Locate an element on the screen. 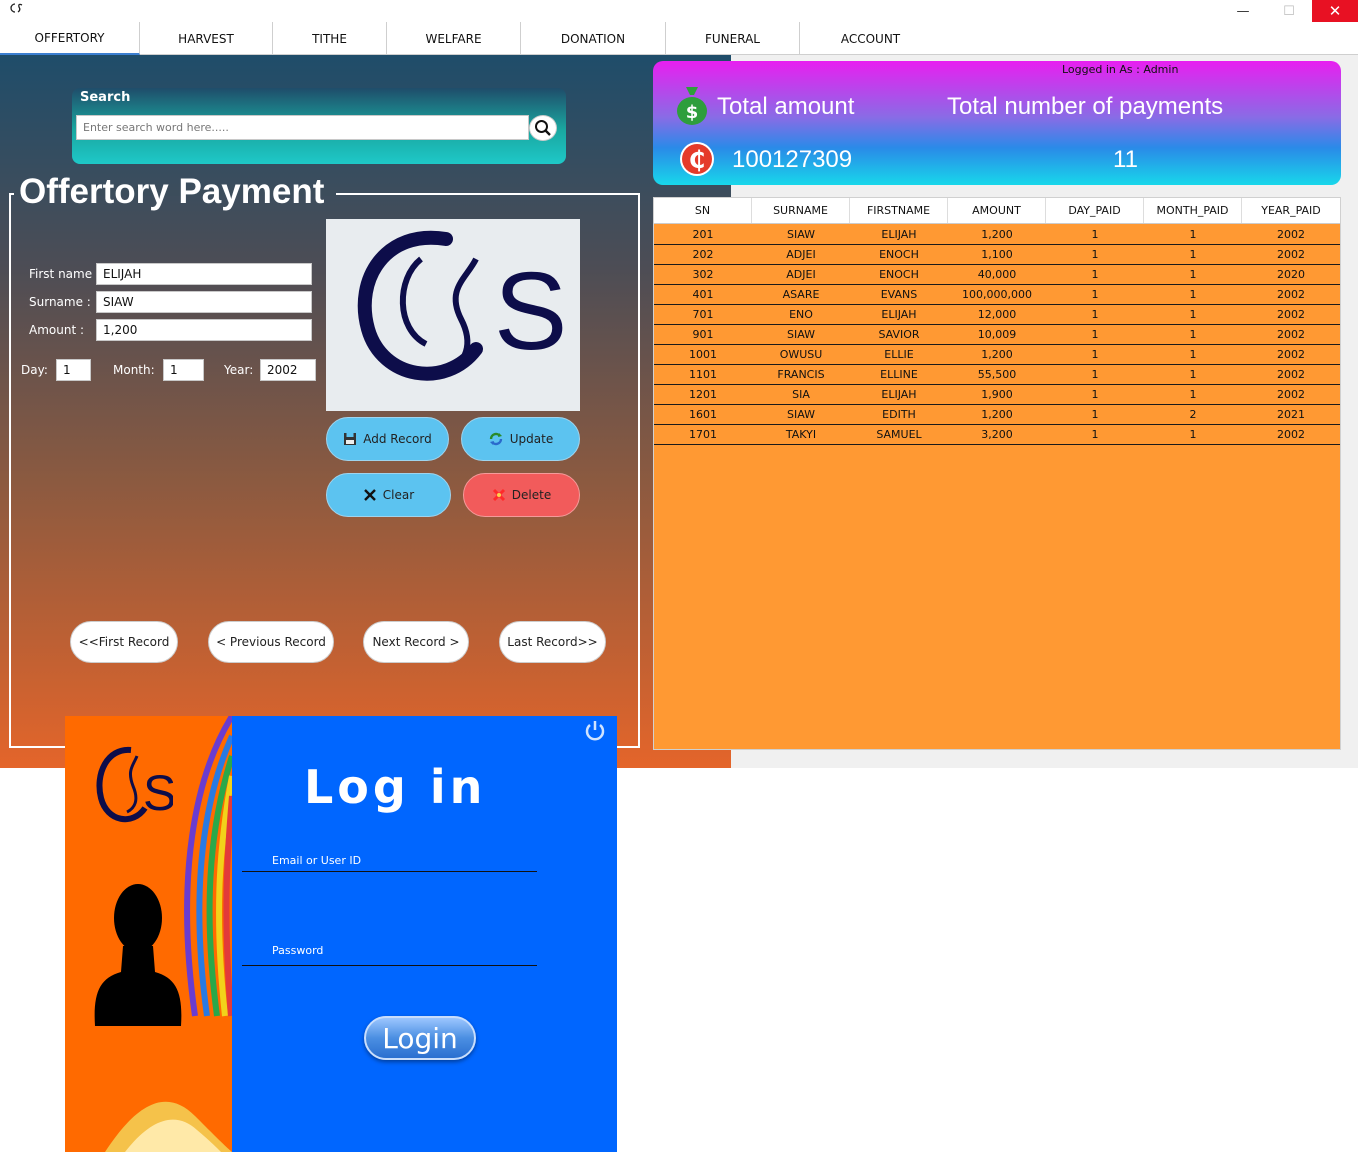 The width and height of the screenshot is (1358, 1152). x-icon is located at coordinates (369, 495).